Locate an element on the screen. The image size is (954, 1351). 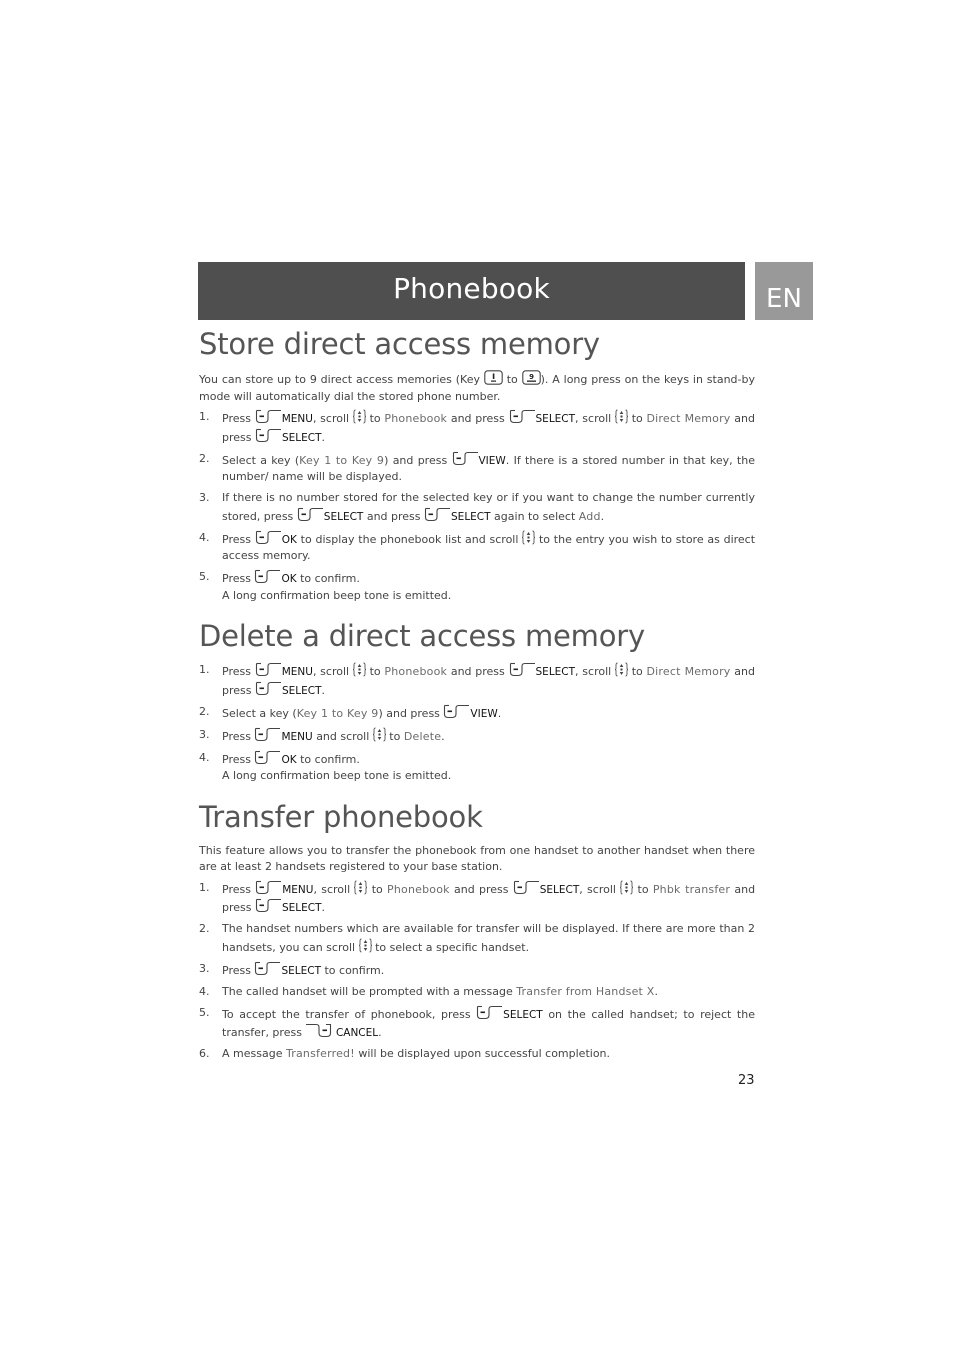
menu-term: Phbk transfer is located at coordinates (691, 889).